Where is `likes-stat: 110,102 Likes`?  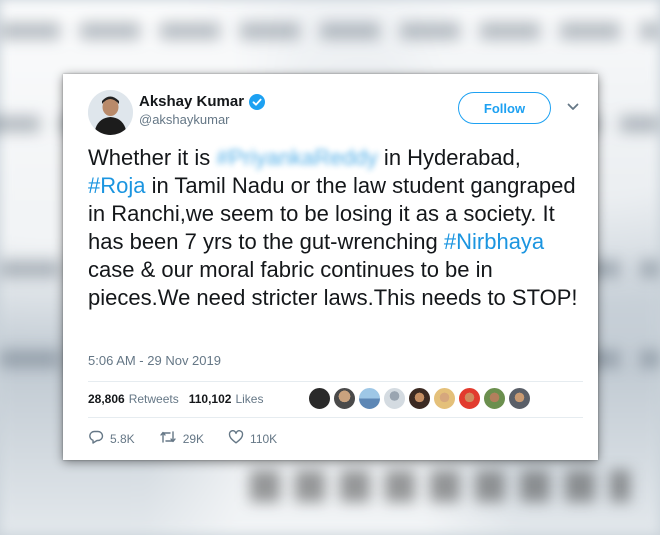 likes-stat: 110,102 Likes is located at coordinates (226, 399).